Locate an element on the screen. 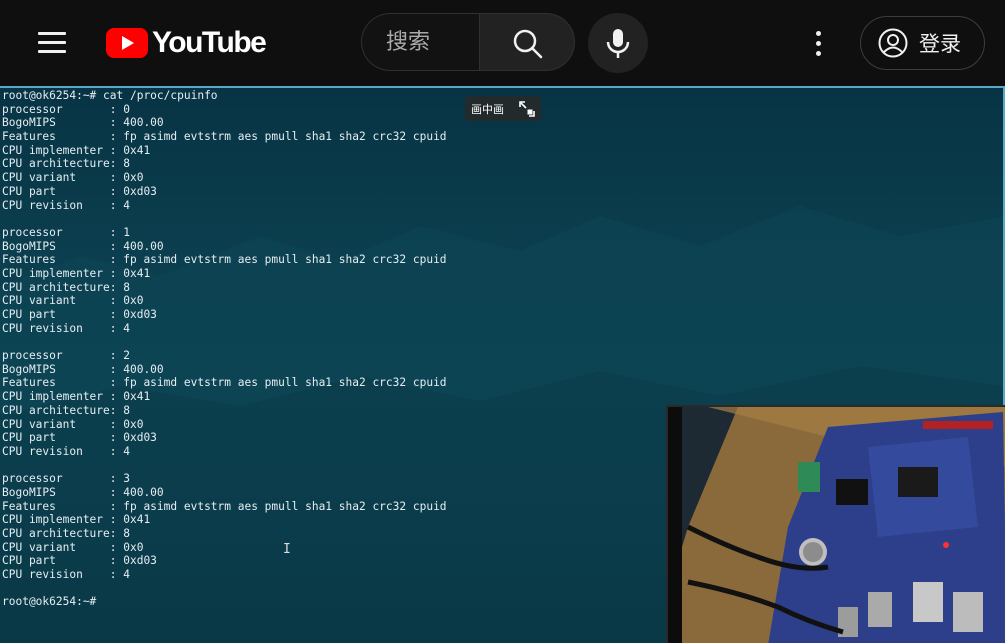  magnifier-icon is located at coordinates (528, 44).